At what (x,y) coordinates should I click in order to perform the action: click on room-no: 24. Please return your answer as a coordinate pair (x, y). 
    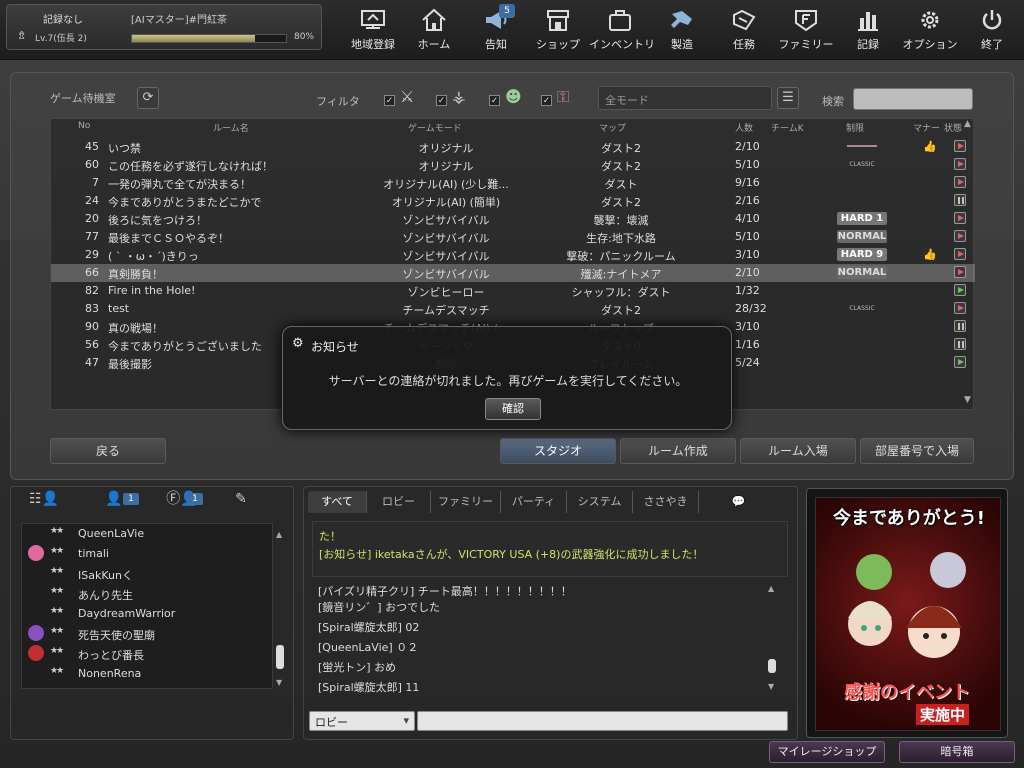
    Looking at the image, I should click on (92, 200).